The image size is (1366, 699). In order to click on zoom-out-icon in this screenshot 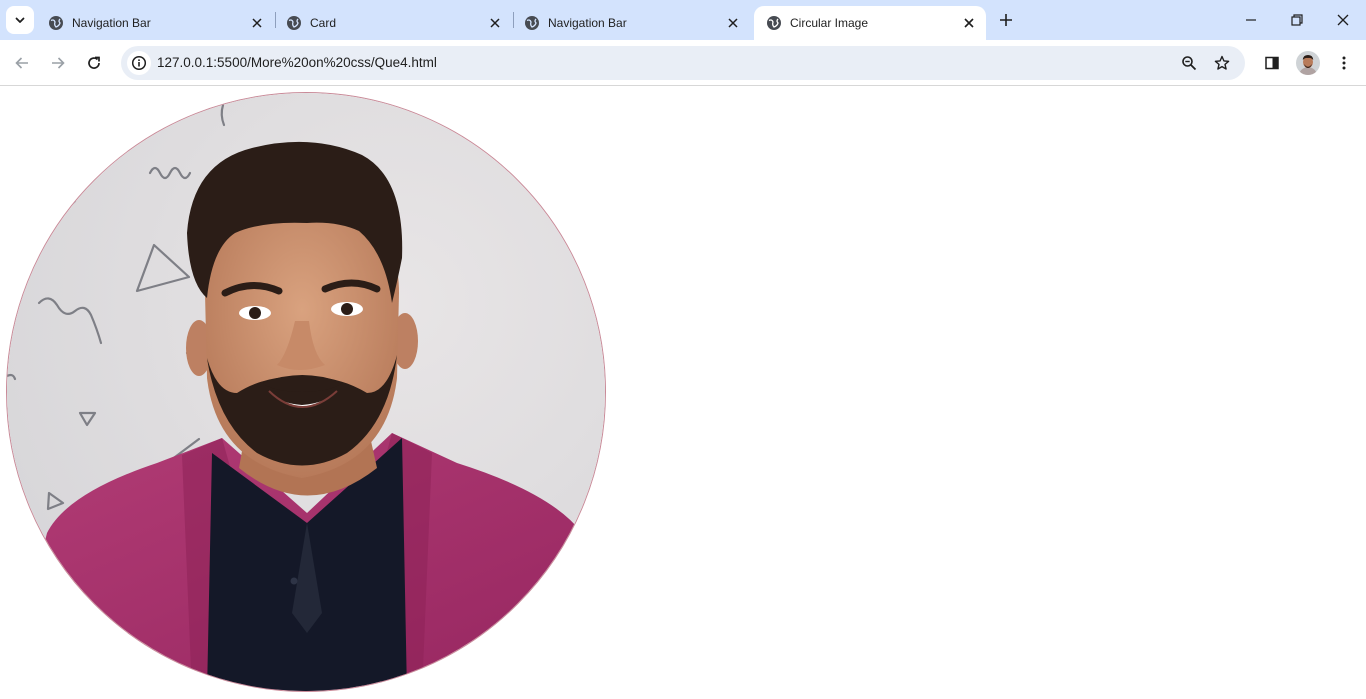, I will do `click(1189, 63)`.